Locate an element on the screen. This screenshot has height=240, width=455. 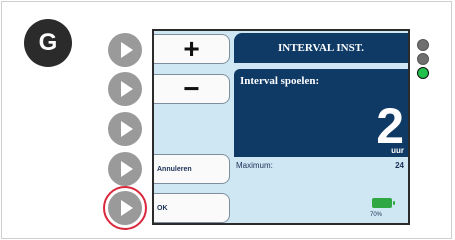
softkey-2-arrow-icon is located at coordinates (125, 89).